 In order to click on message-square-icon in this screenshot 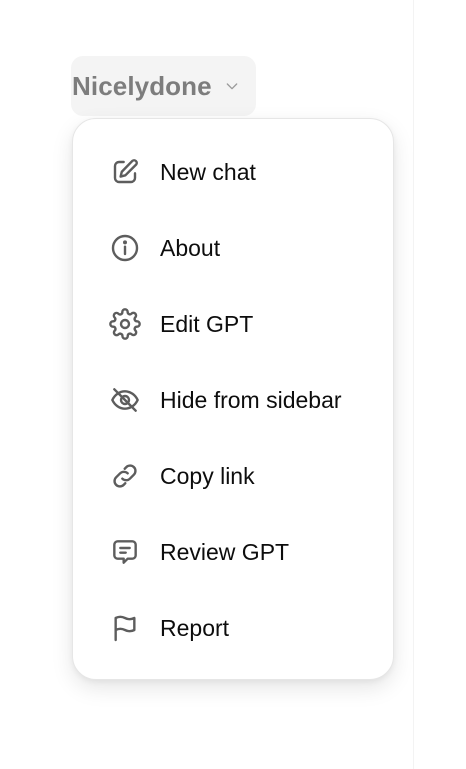, I will do `click(125, 552)`.